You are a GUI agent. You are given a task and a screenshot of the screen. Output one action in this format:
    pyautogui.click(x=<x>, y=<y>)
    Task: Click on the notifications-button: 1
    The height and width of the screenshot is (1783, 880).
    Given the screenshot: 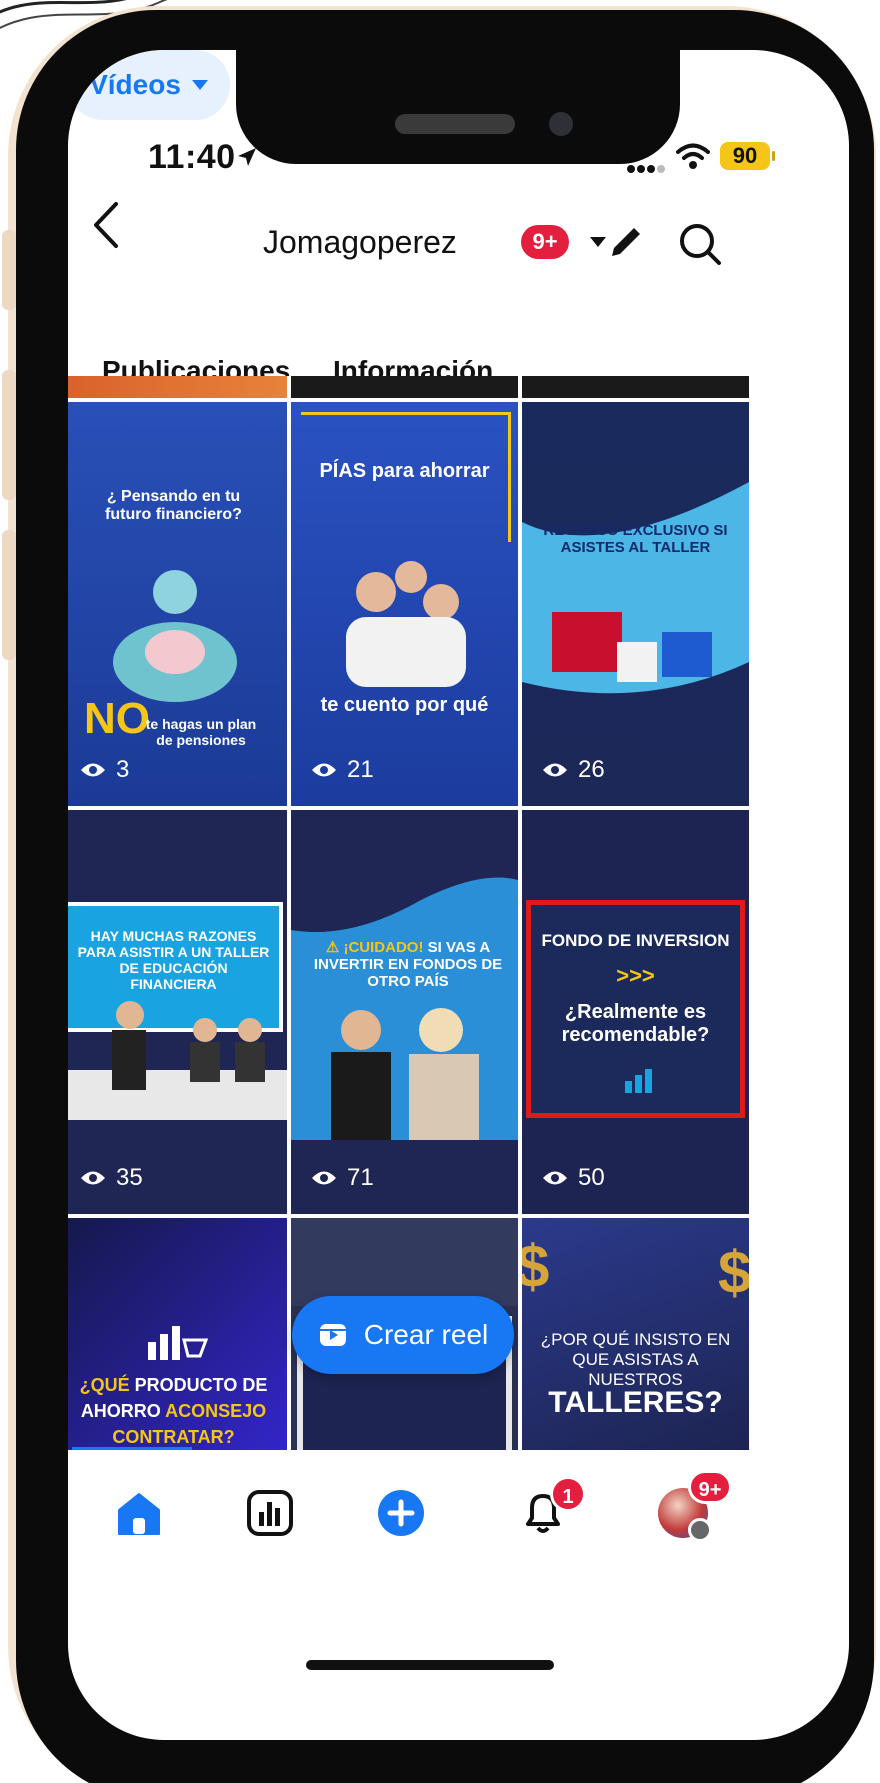 What is the action you would take?
    pyautogui.click(x=552, y=1507)
    